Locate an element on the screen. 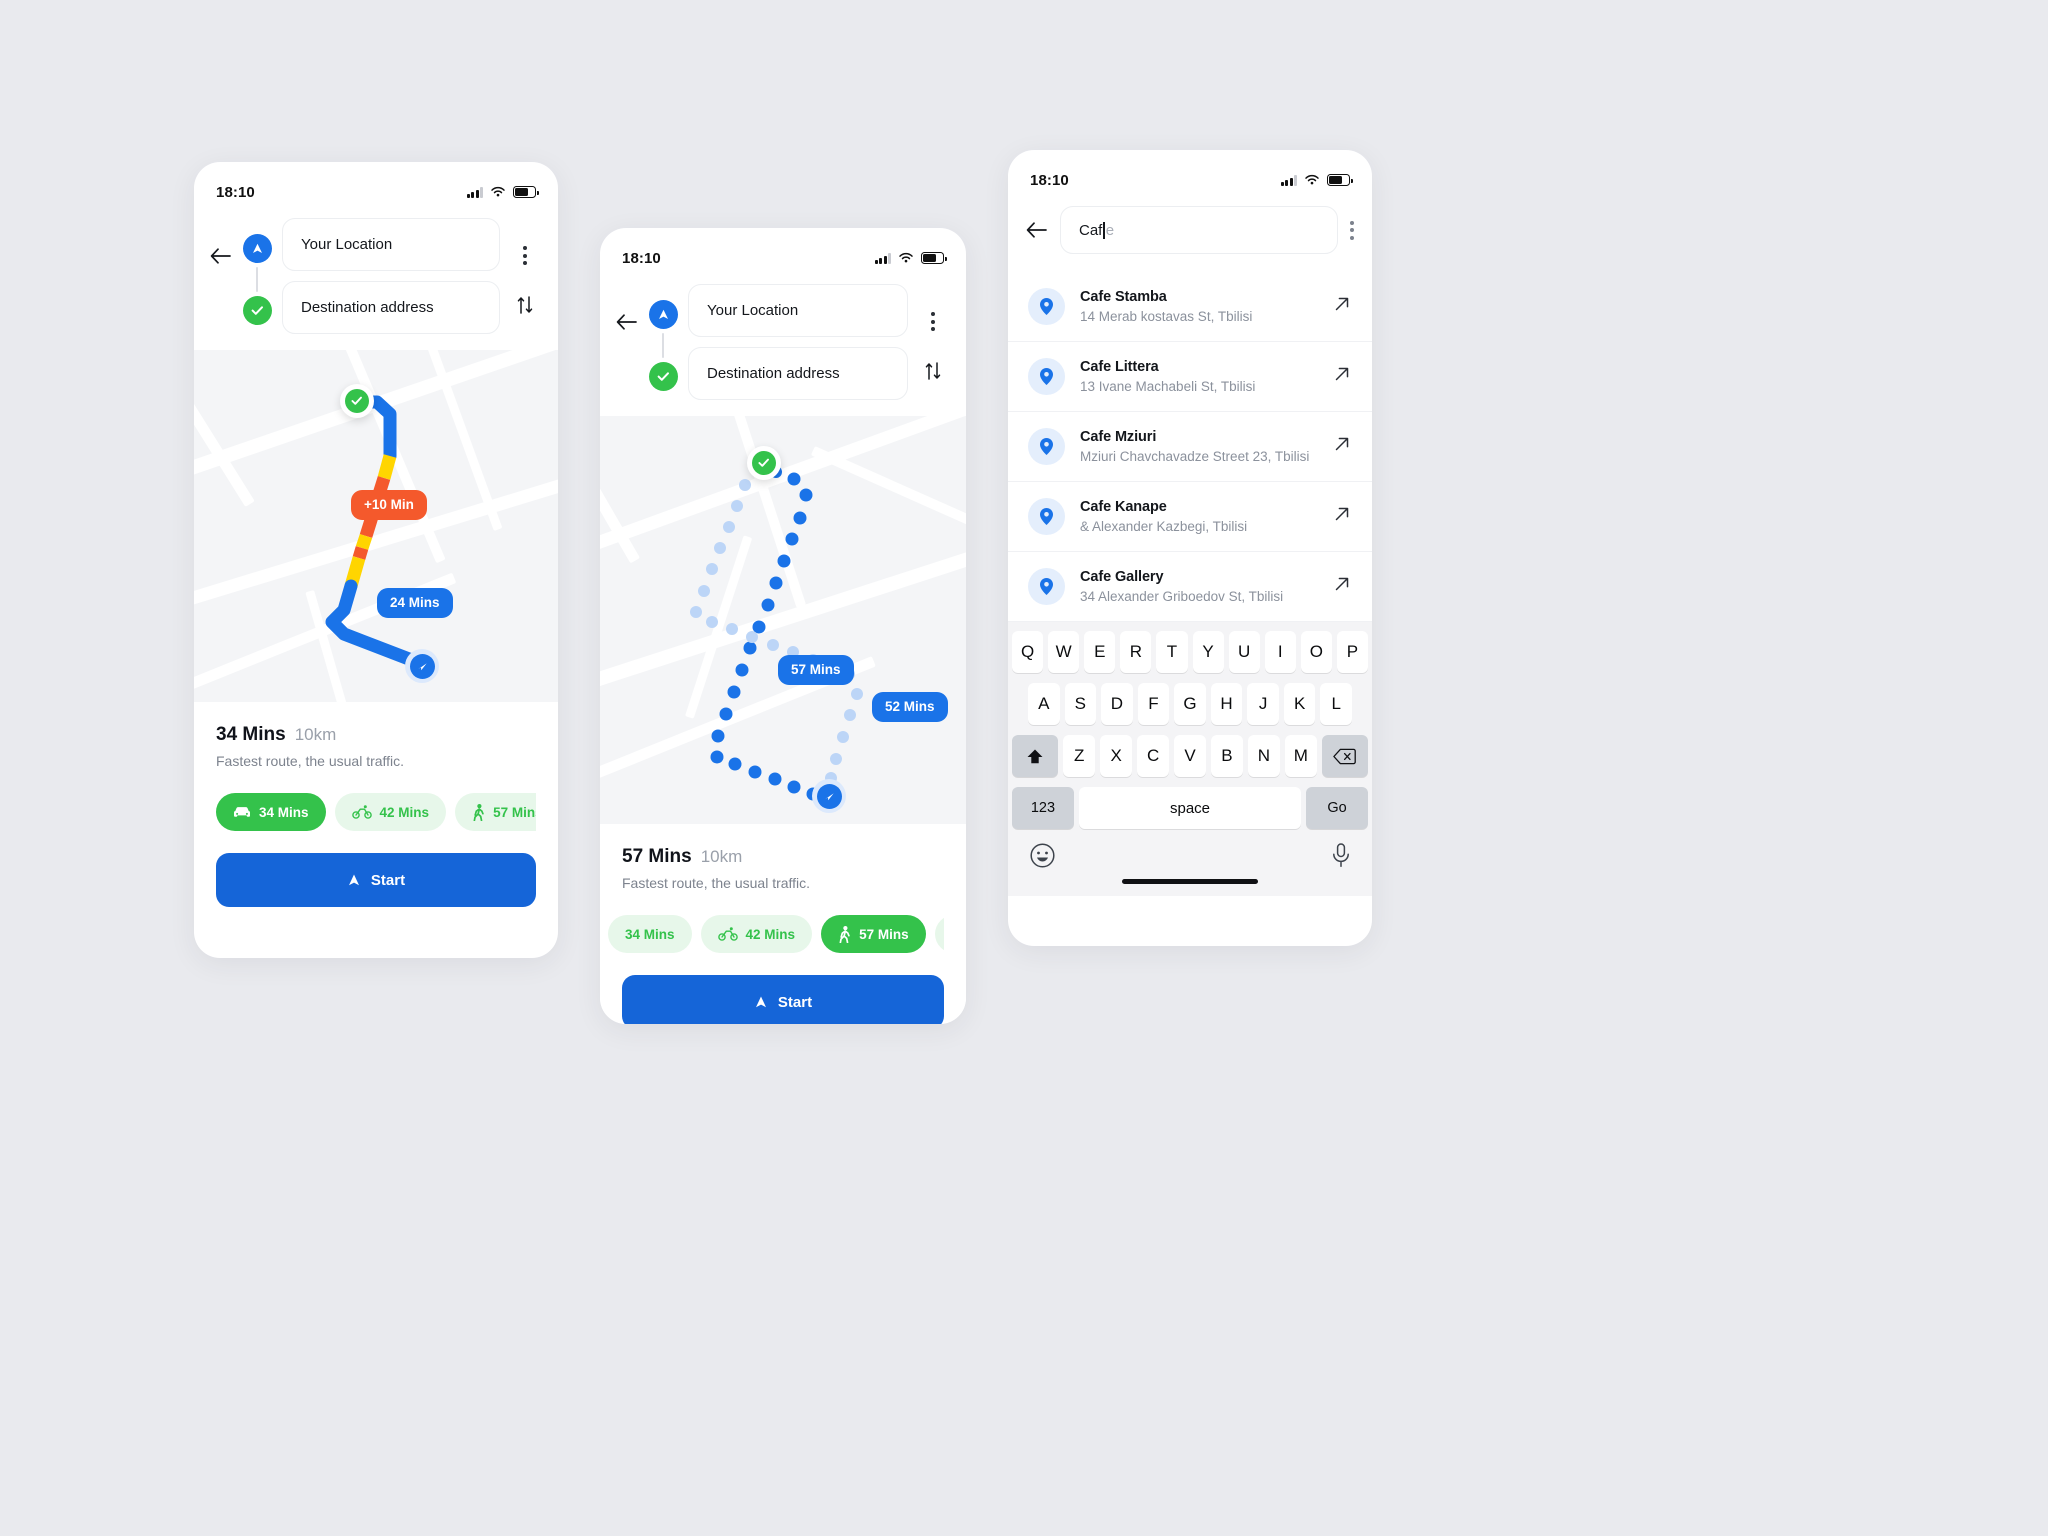 Image resolution: width=2048 pixels, height=1536 pixels. key-d: D is located at coordinates (1117, 704).